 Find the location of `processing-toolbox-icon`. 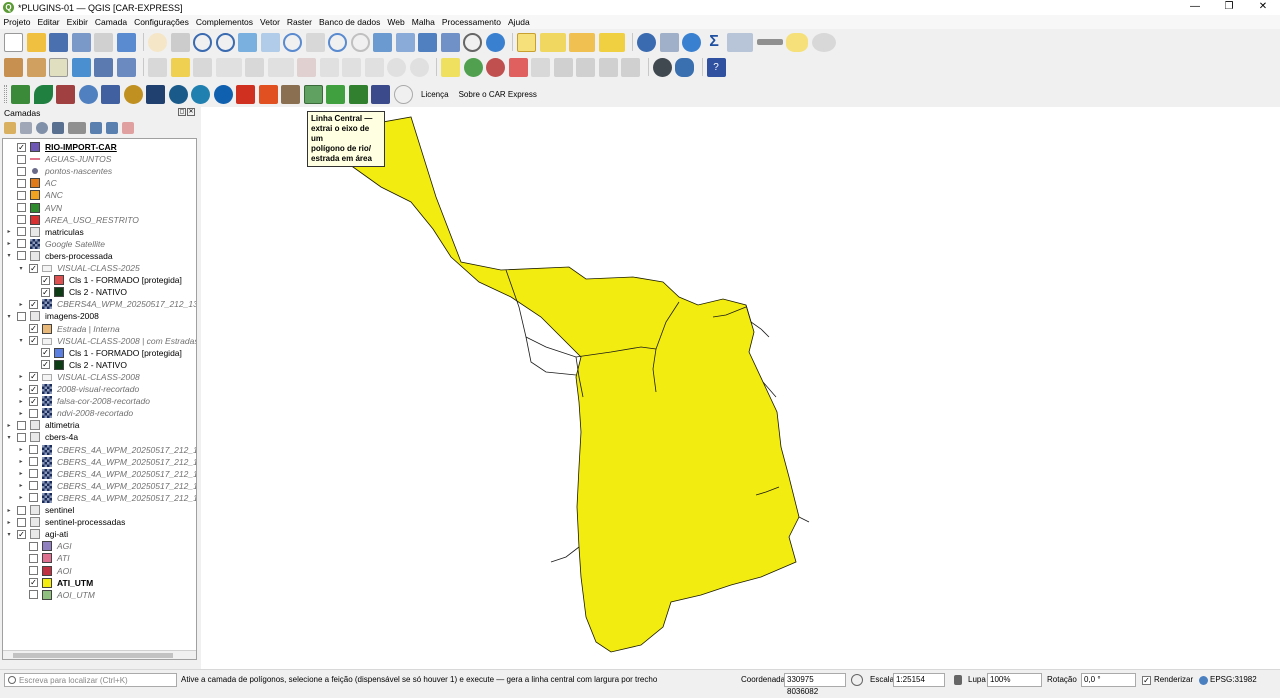

processing-toolbox-icon is located at coordinates (691, 42).